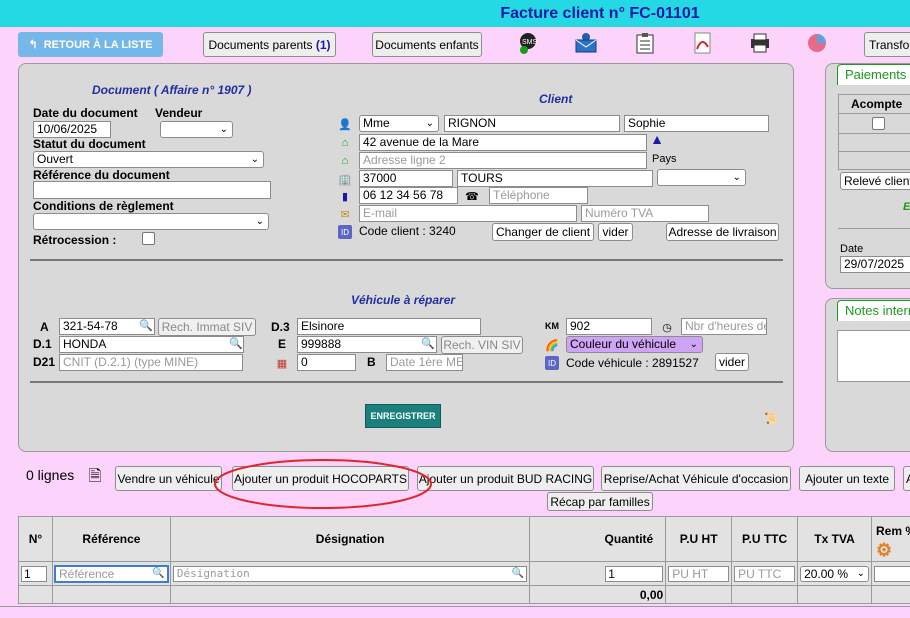 The image size is (910, 618). I want to click on scroll-icon: 📜, so click(771, 418).